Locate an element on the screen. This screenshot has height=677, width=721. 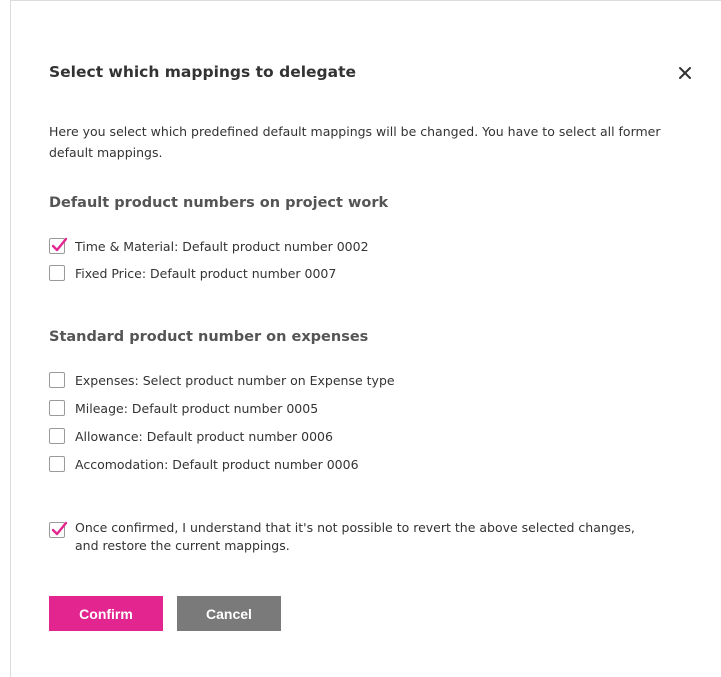
close-button is located at coordinates (685, 73).